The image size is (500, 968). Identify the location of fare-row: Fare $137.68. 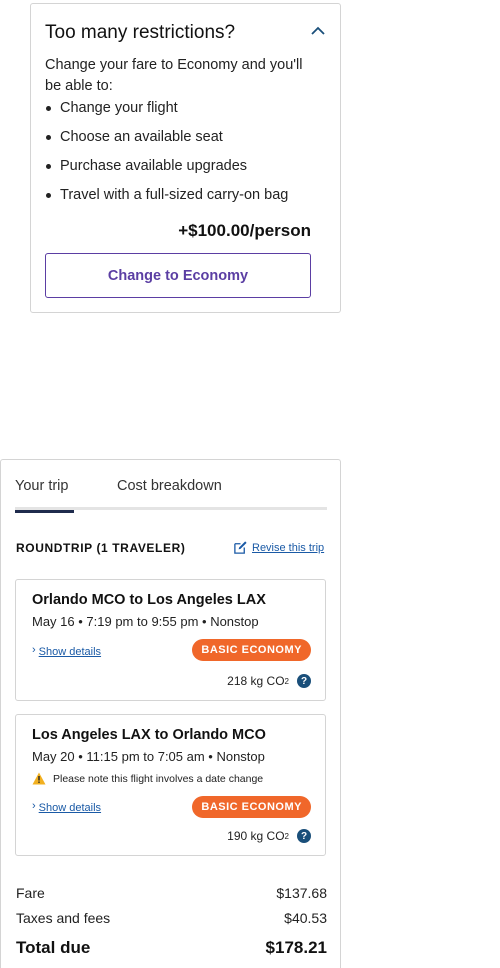
(171, 895).